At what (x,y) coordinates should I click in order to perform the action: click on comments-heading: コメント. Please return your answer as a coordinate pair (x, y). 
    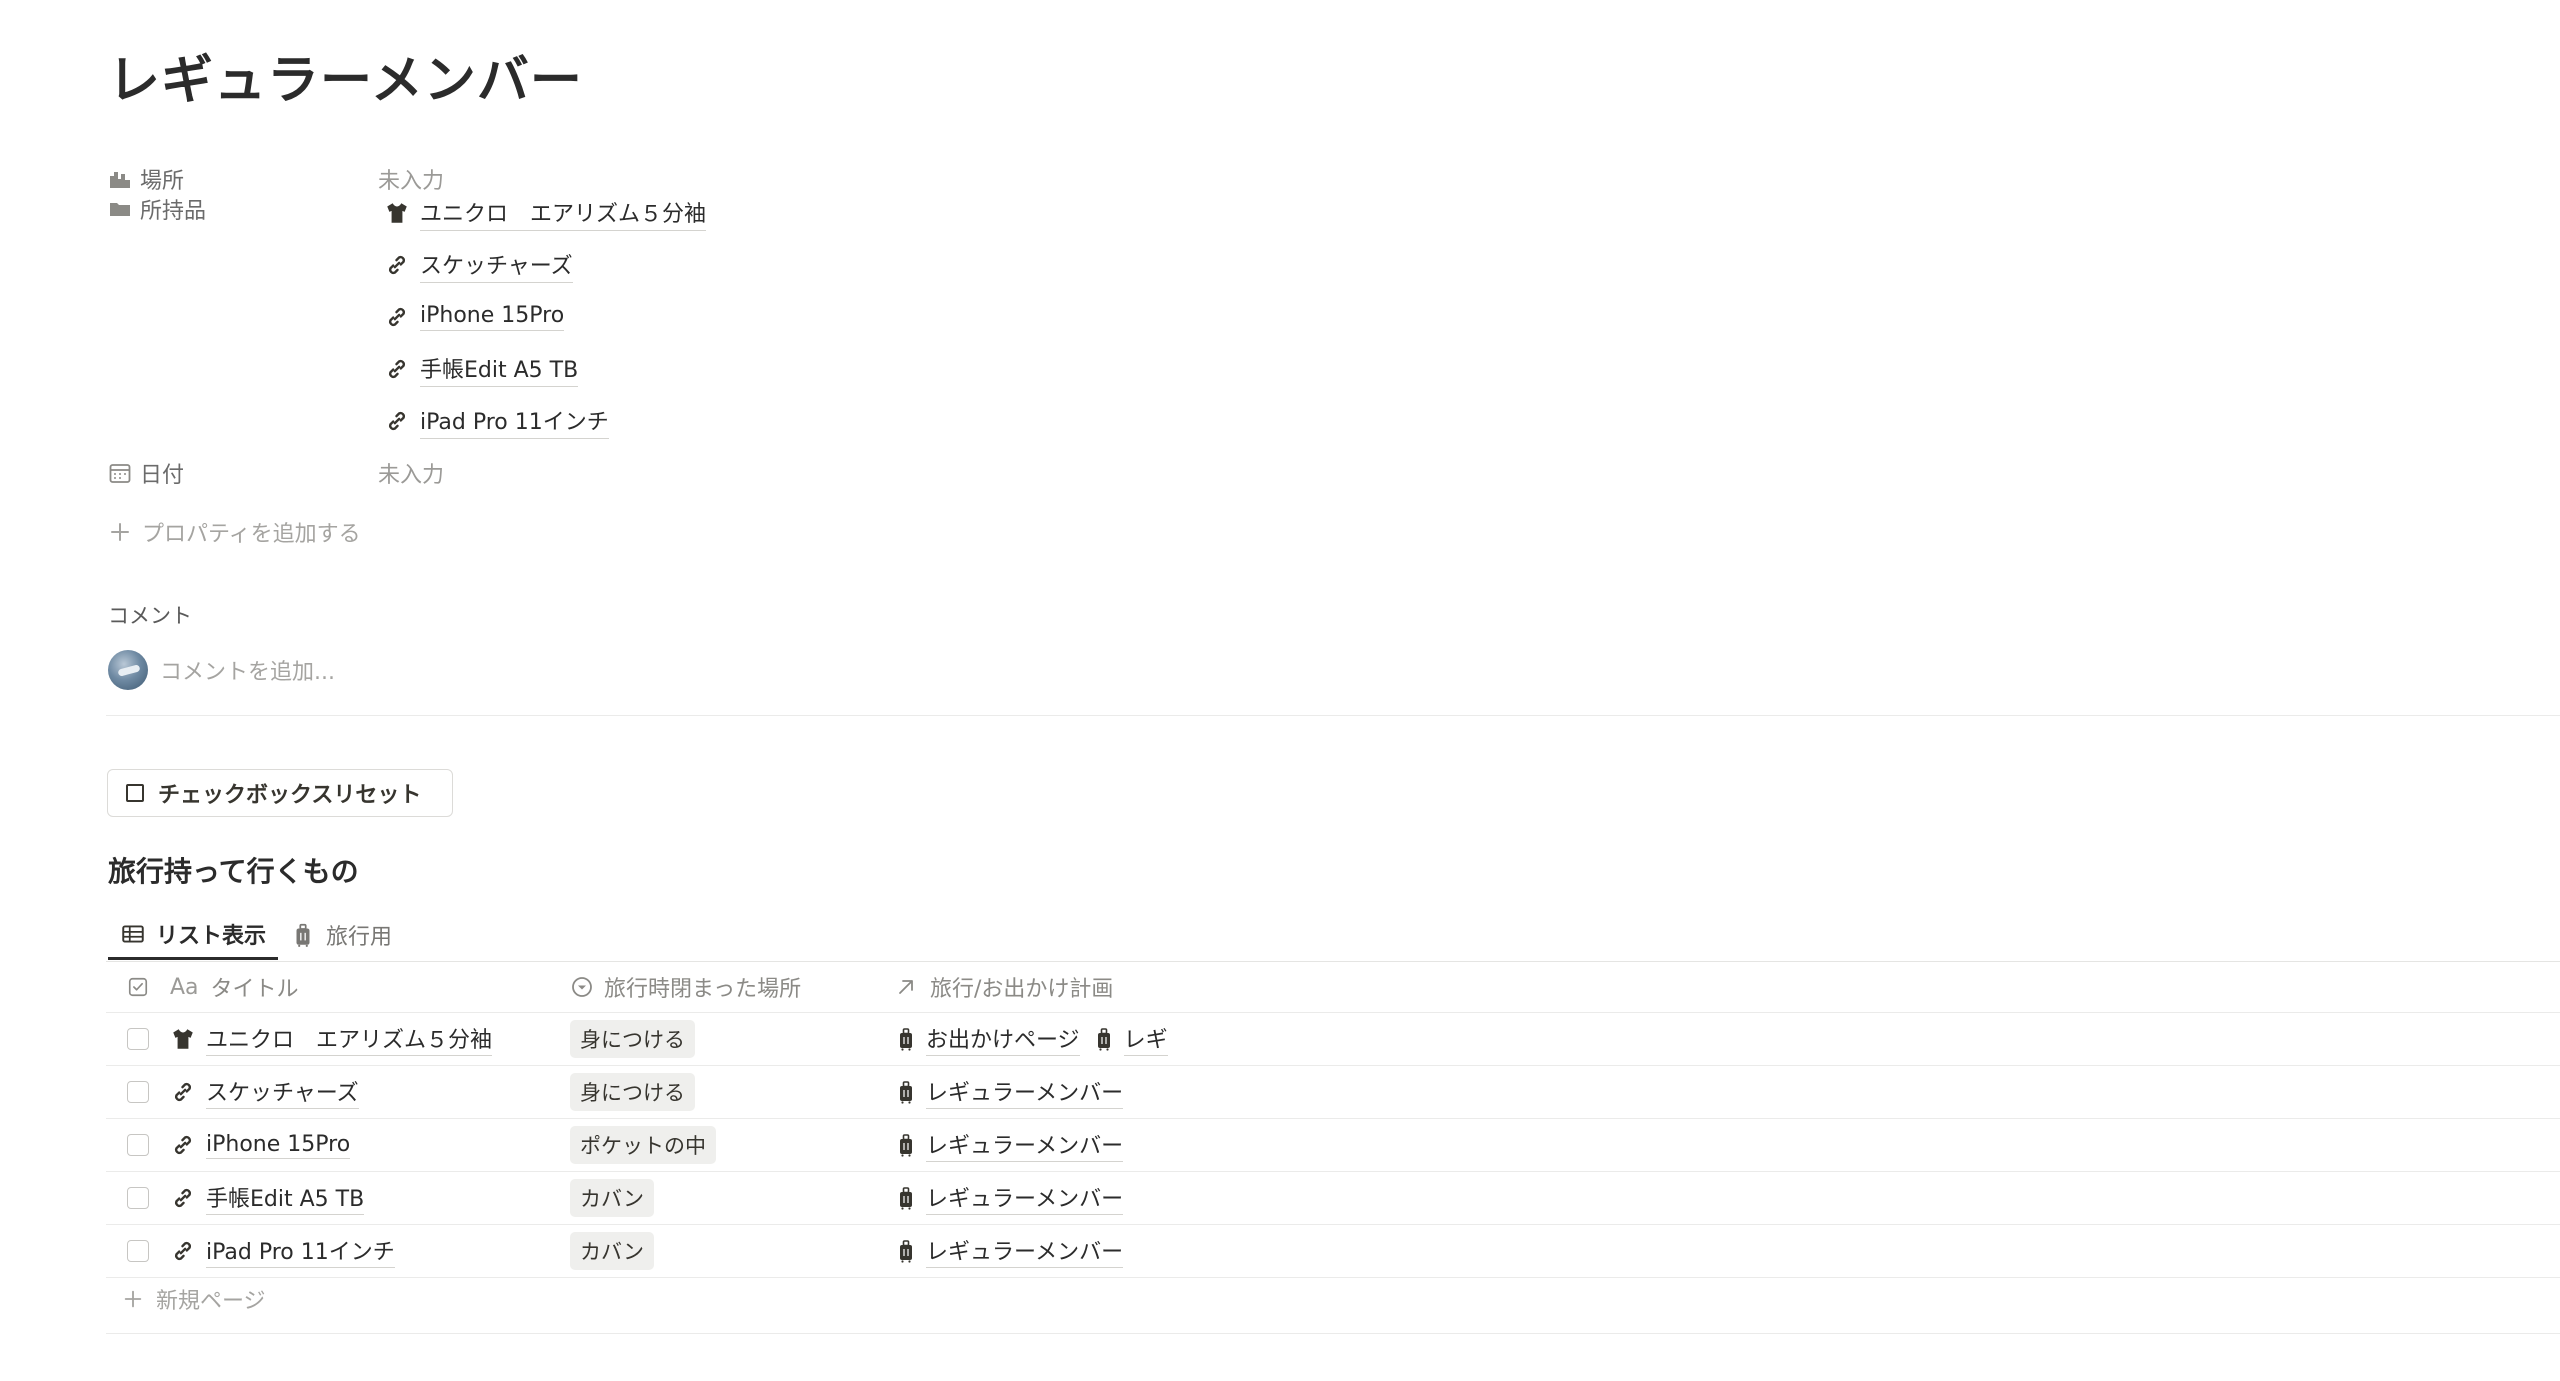
    Looking at the image, I should click on (150, 616).